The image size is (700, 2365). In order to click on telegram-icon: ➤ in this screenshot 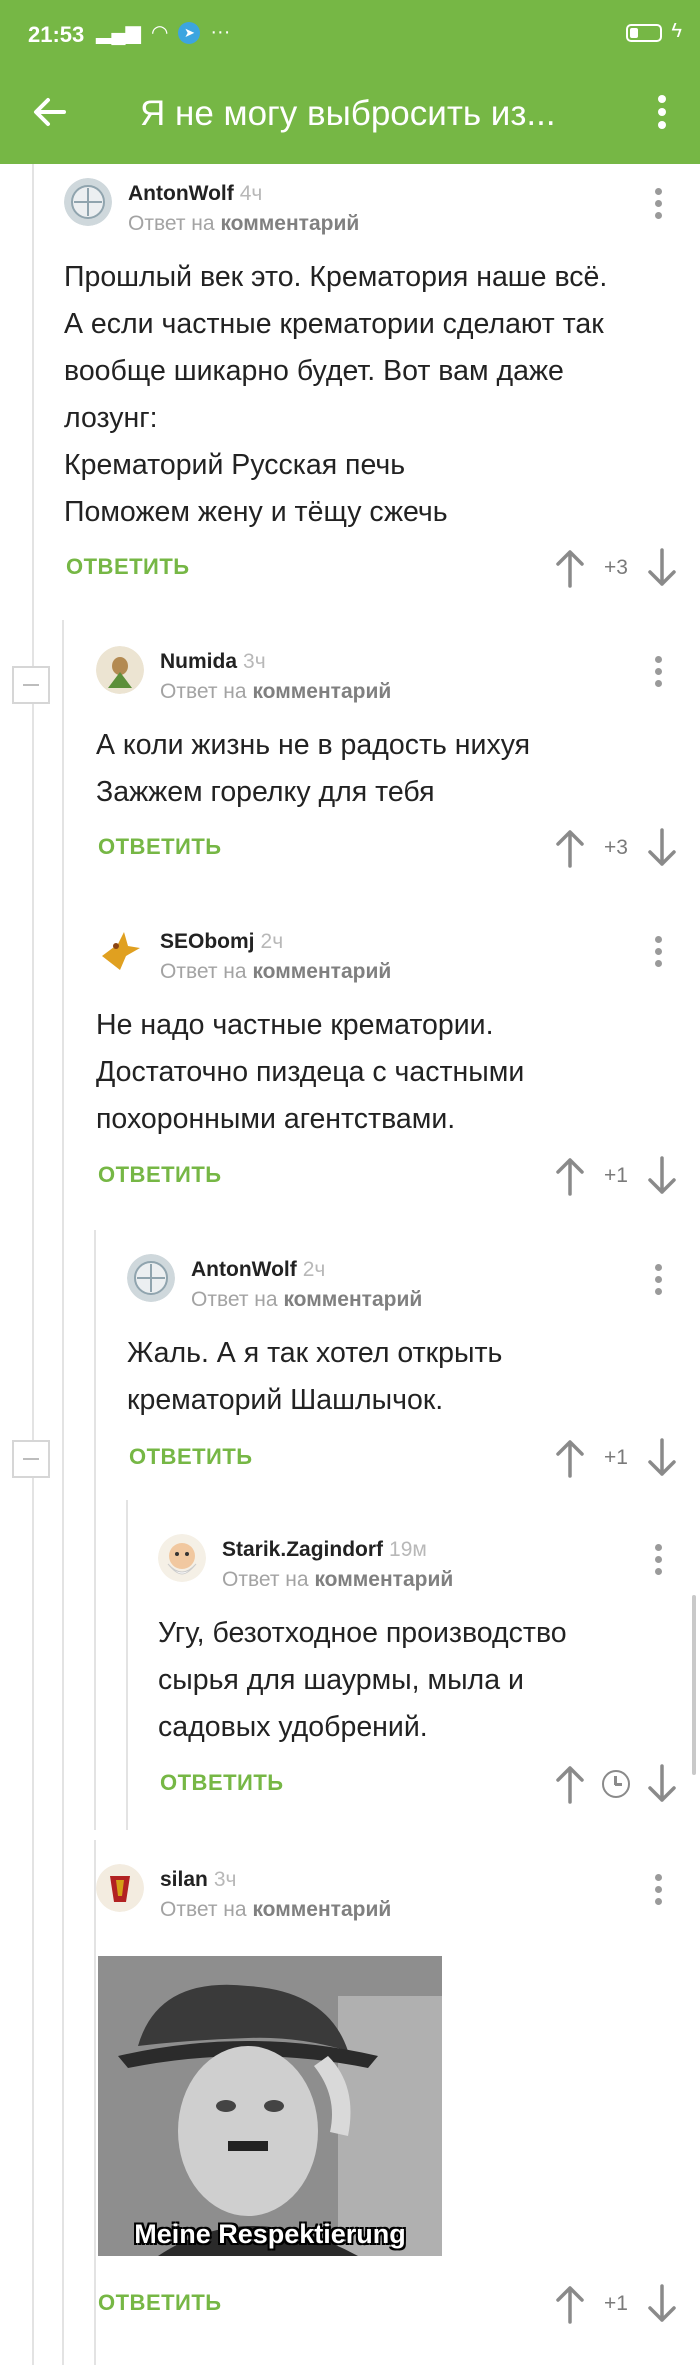, I will do `click(189, 32)`.